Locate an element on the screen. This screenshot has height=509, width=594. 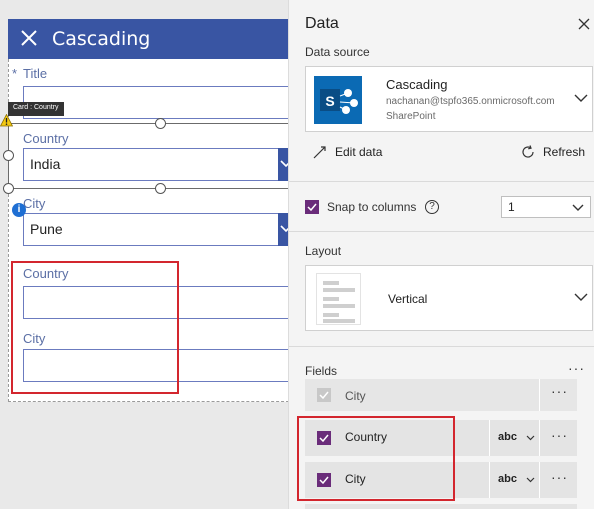
field-name: City is located at coordinates (355, 396).